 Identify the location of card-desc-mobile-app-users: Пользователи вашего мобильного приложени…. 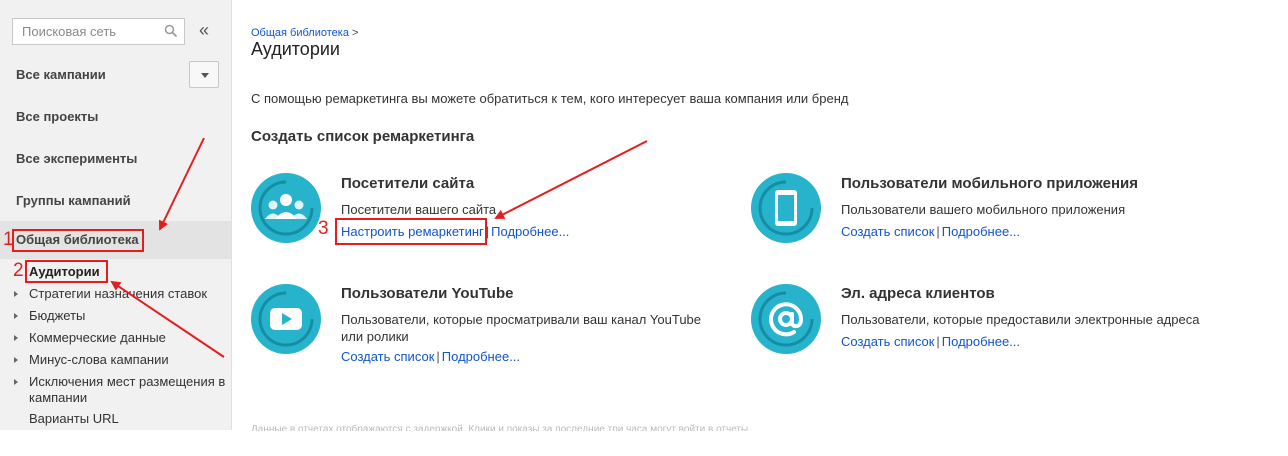
(983, 209).